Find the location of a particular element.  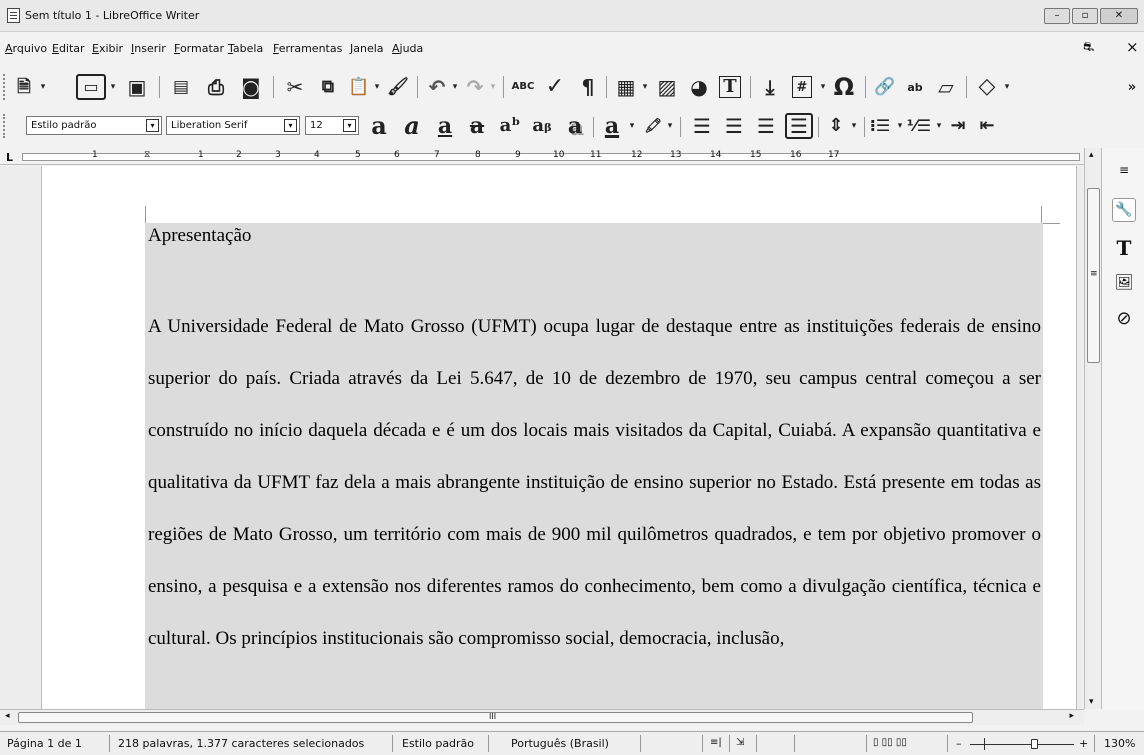

undo-icon: ↶ is located at coordinates (437, 87).